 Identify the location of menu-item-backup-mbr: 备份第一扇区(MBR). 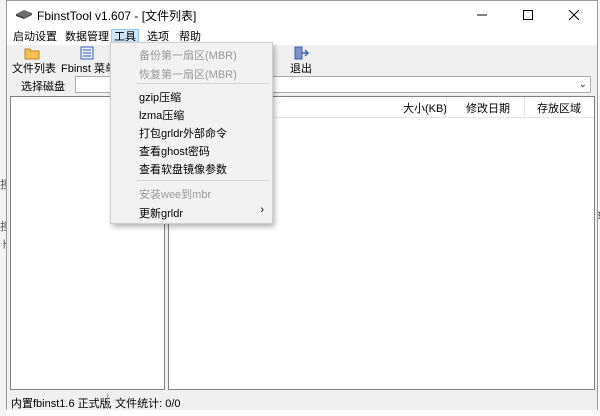
(188, 55).